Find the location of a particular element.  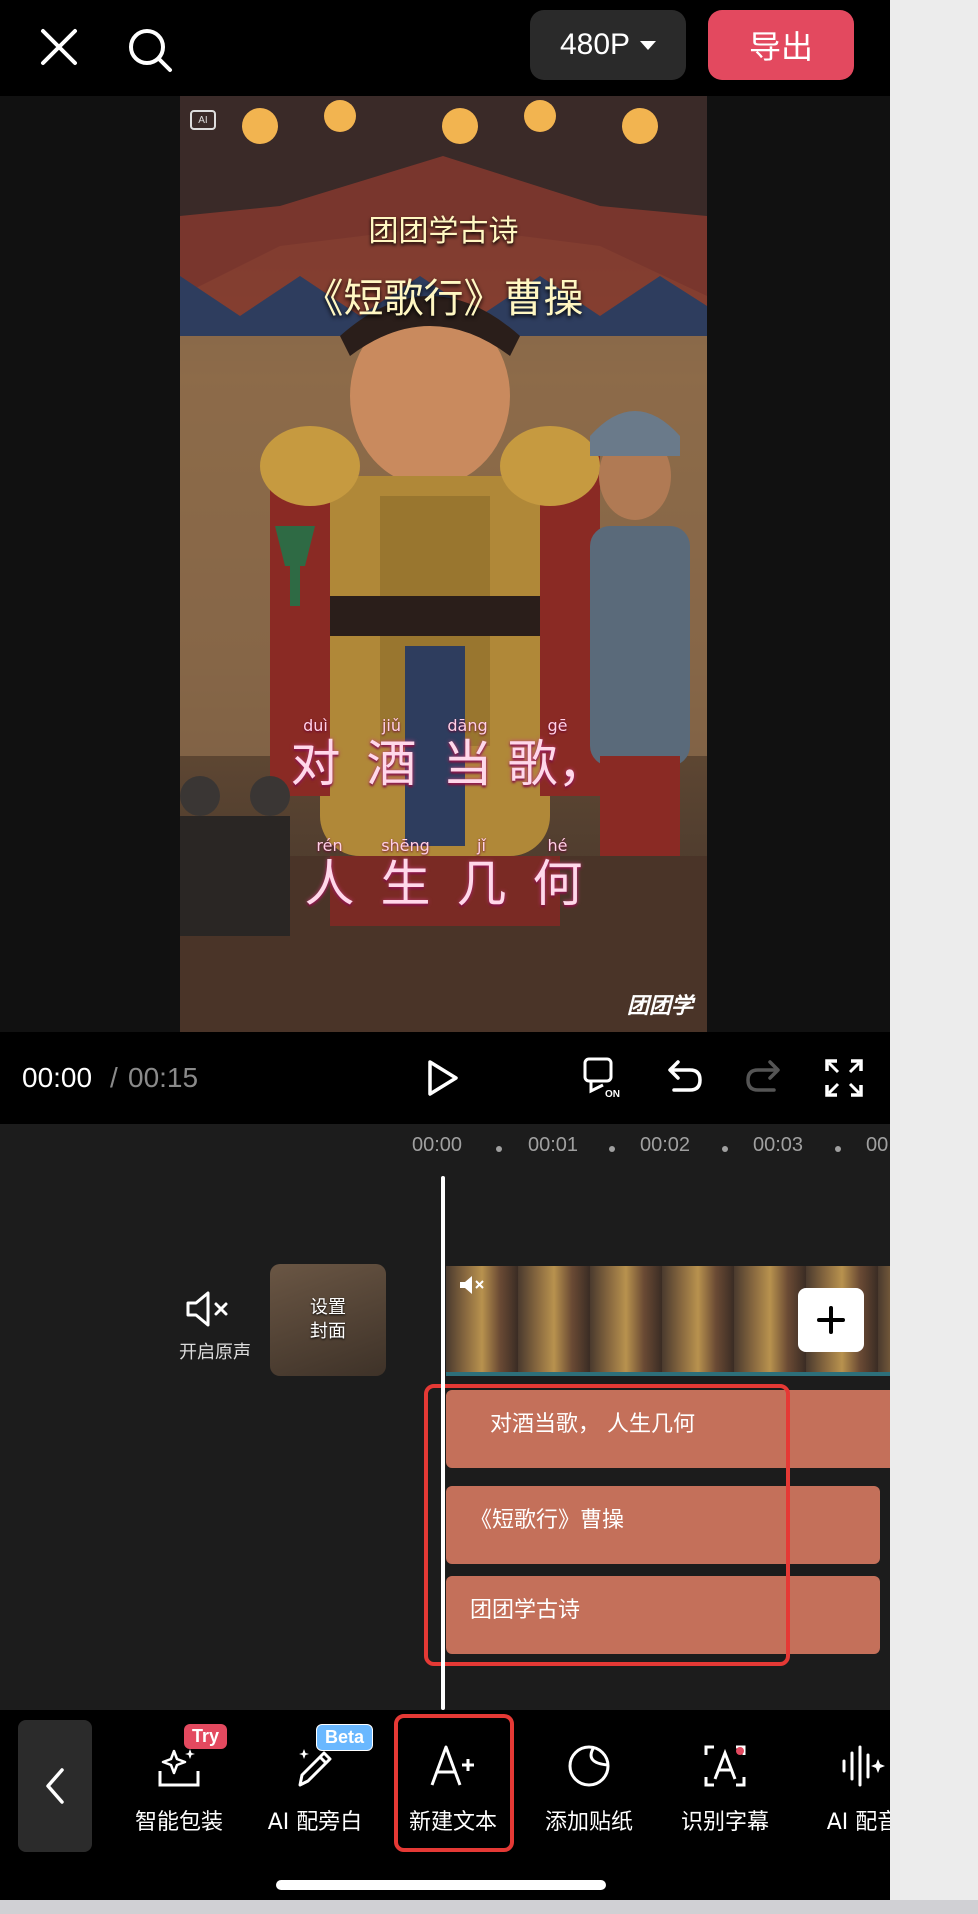

total-time: 00:15 is located at coordinates (163, 1077).